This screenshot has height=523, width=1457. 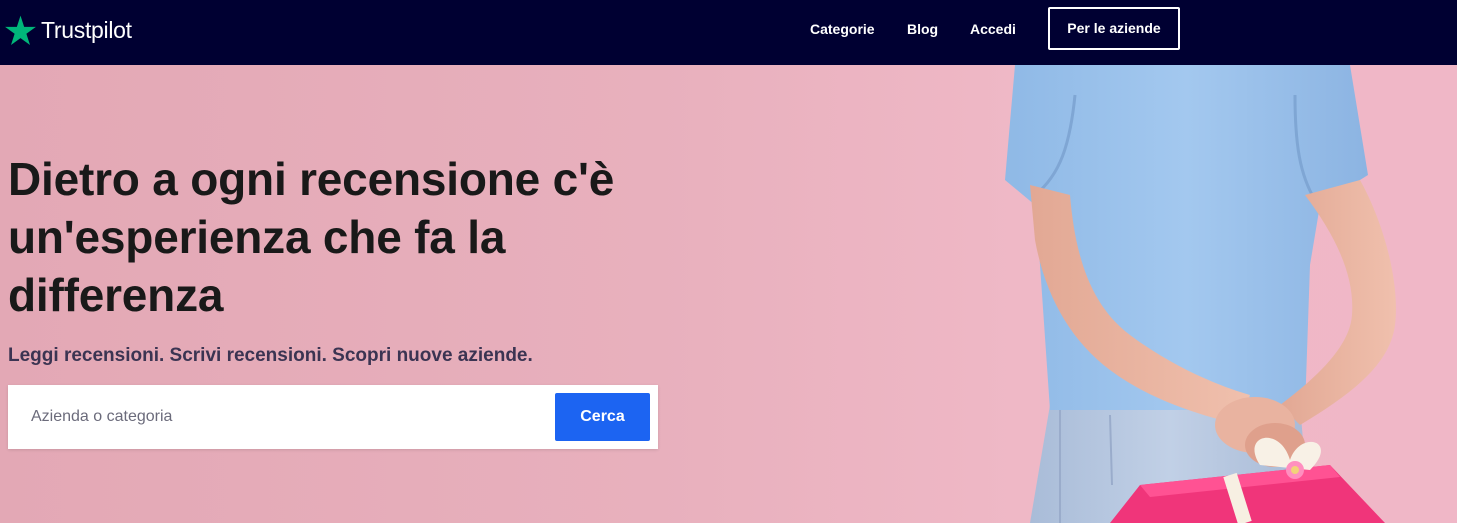 I want to click on nav-link-categories: Categorie, so click(x=842, y=29).